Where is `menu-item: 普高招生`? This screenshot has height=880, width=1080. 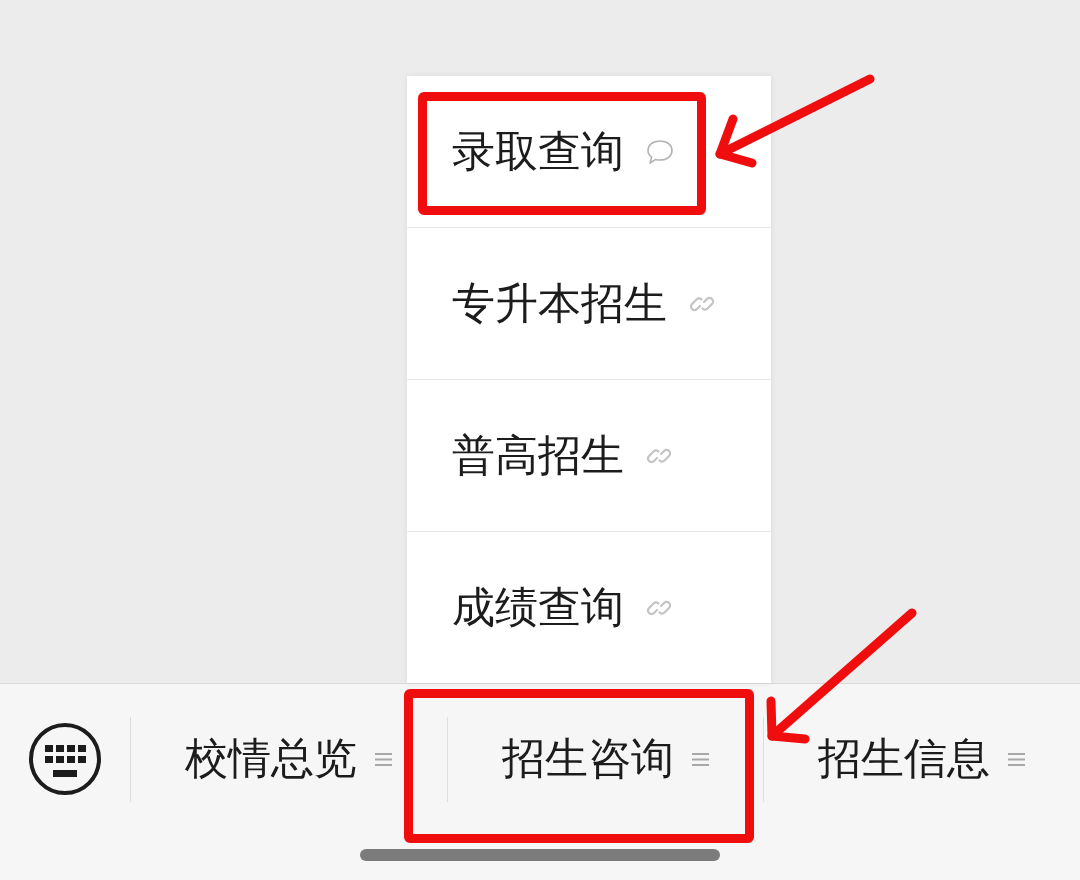 menu-item: 普高招生 is located at coordinates (589, 455).